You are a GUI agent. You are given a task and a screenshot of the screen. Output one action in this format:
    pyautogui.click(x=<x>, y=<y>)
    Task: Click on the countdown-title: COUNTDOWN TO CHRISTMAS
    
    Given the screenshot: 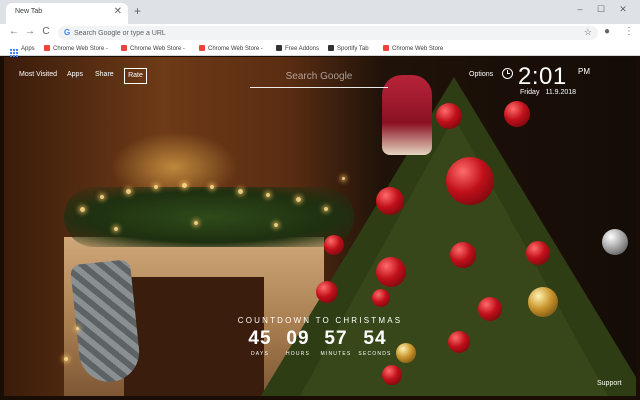 What is the action you would take?
    pyautogui.click(x=320, y=320)
    